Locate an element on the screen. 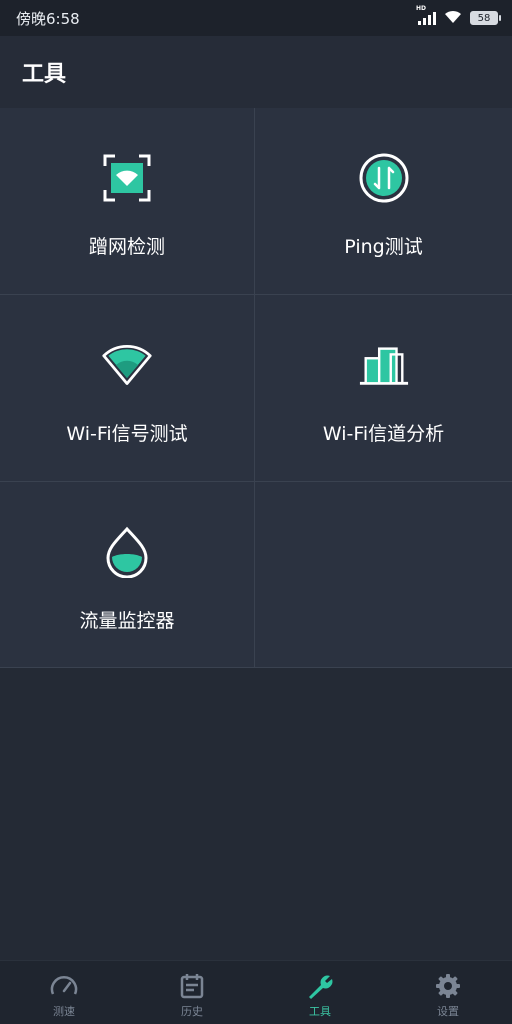 Image resolution: width=512 pixels, height=1024 pixels. status-time: 傍晚6:58 is located at coordinates (48, 18).